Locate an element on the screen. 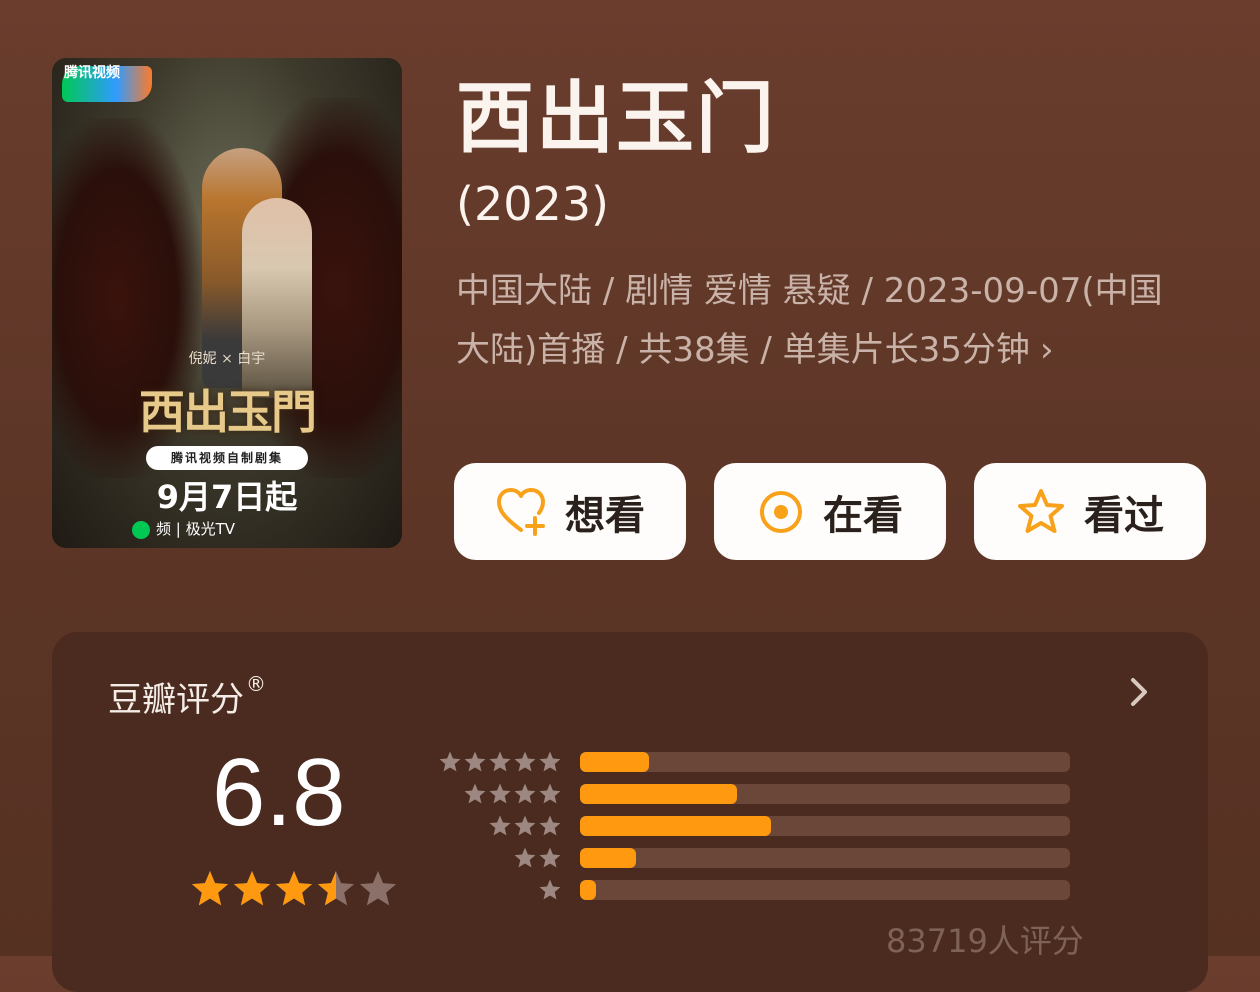  poster-figure-woman is located at coordinates (277, 298).